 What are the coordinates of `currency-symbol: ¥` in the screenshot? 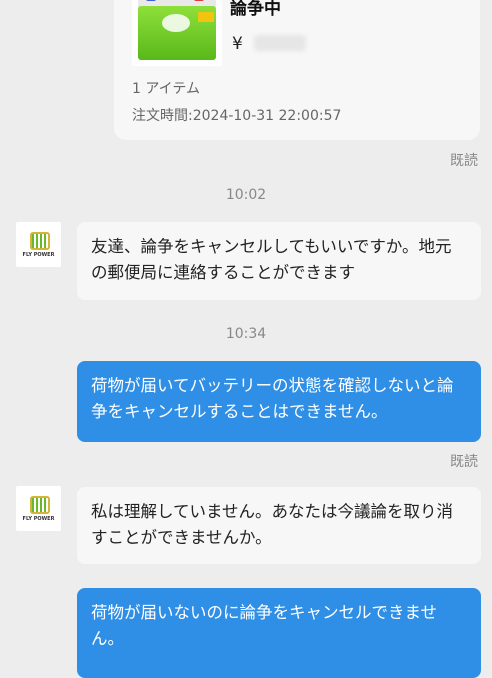 It's located at (237, 44).